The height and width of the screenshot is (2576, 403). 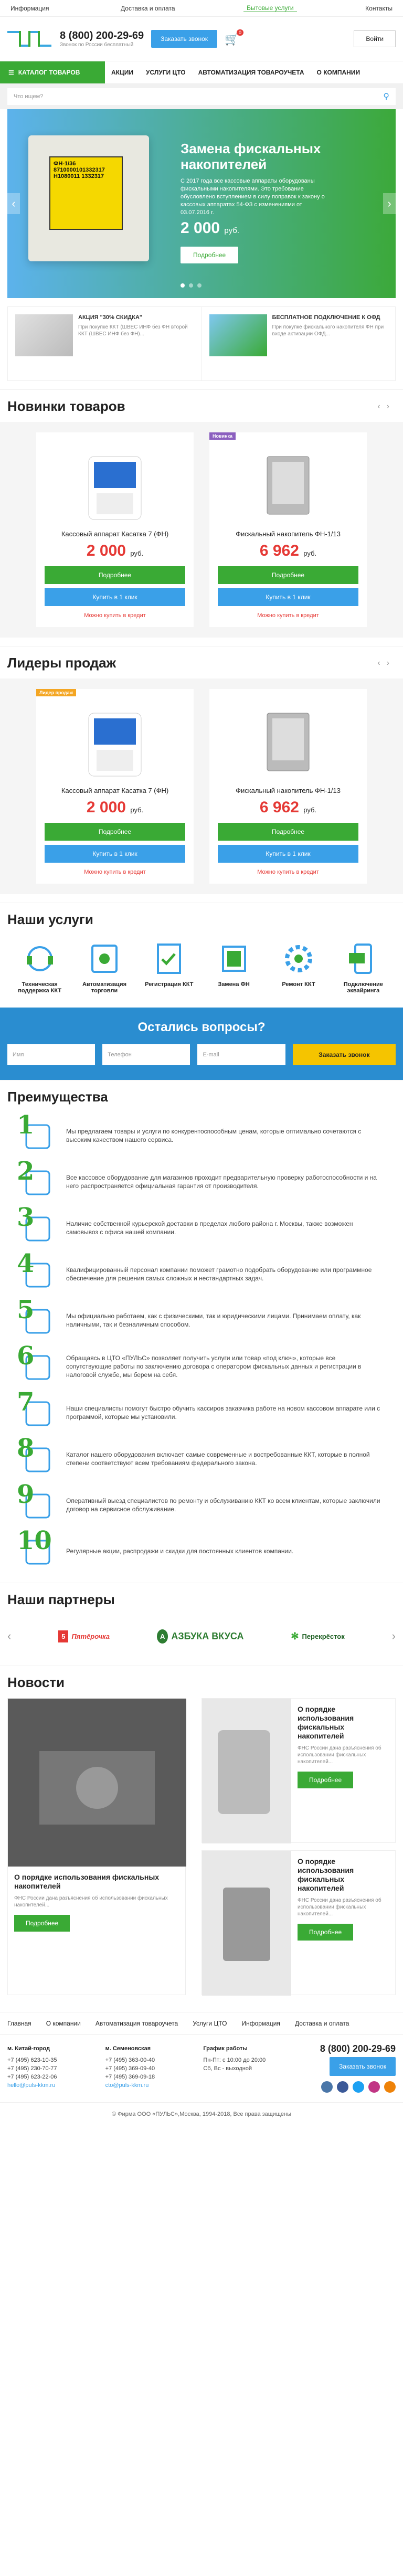 I want to click on advantage-number: 8, so click(x=26, y=1448).